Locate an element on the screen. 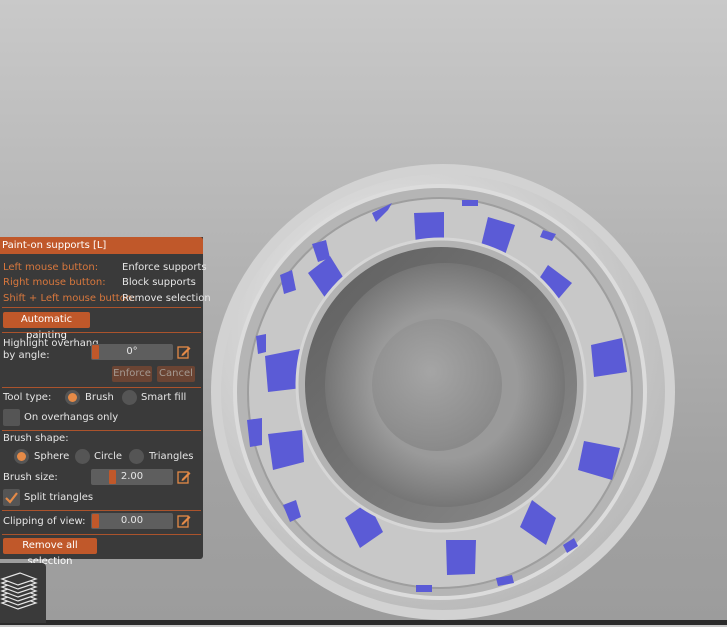 Image resolution: width=727 pixels, height=627 pixels. remove-all-selection-button: Remove all selection is located at coordinates (50, 552).